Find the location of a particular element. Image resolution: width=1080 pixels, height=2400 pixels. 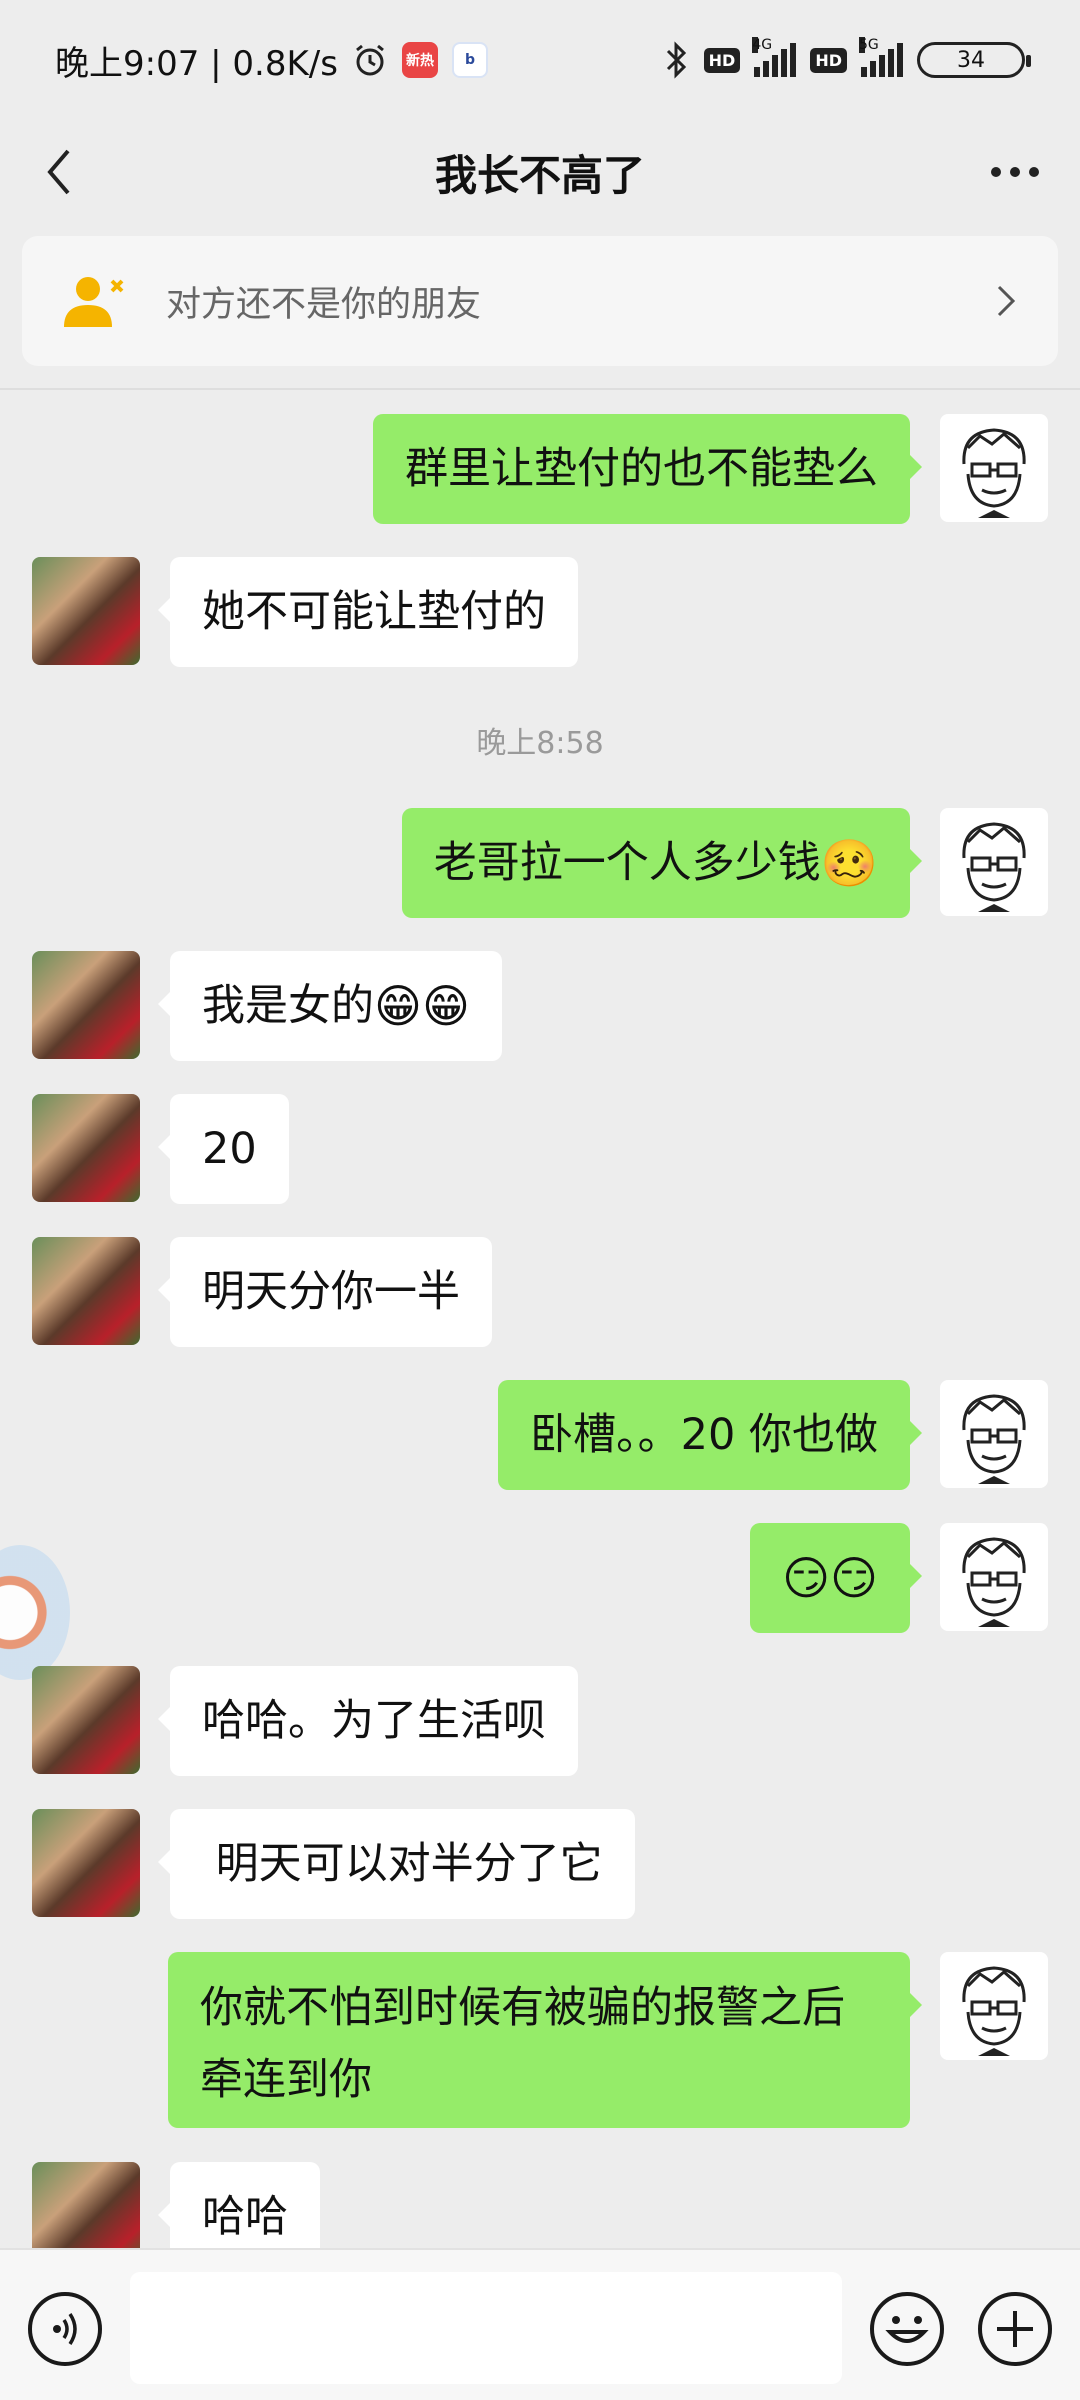

message-bubble-sent: 群里让垫付的也不能垫么 is located at coordinates (647, 469).